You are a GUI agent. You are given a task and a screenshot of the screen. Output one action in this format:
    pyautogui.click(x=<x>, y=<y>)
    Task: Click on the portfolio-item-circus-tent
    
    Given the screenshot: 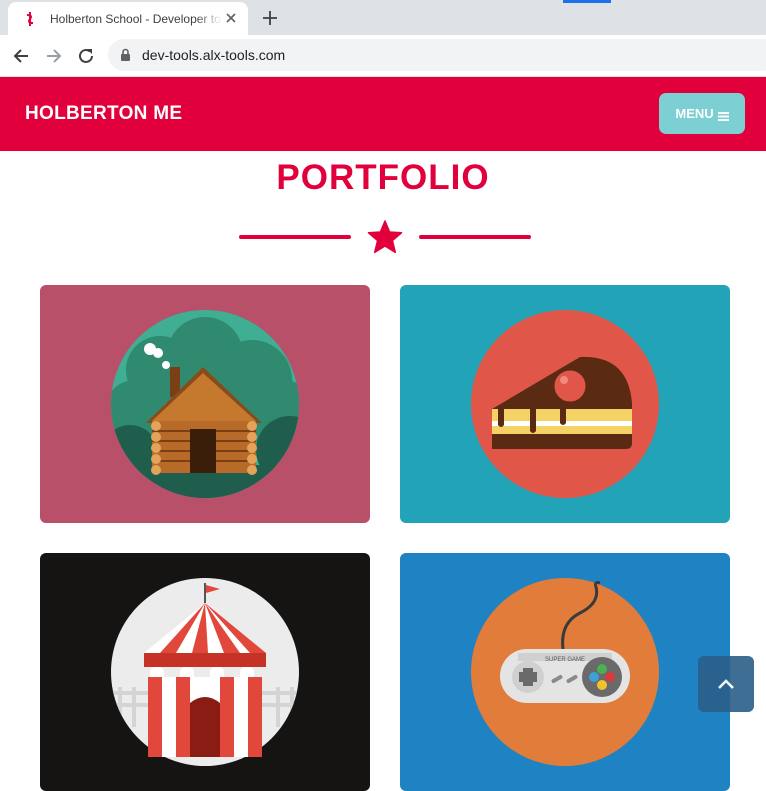 What is the action you would take?
    pyautogui.click(x=205, y=672)
    